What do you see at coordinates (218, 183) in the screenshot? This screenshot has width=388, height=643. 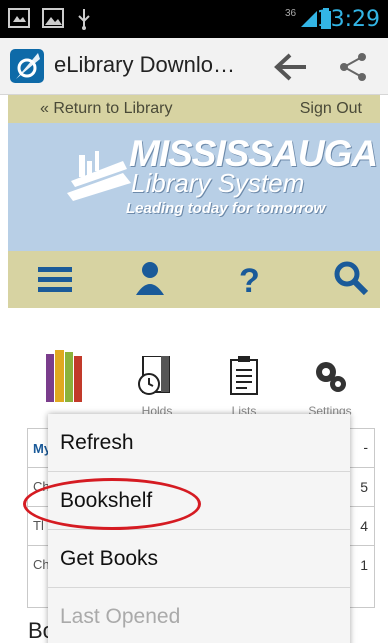 I see `banner-subtitle: Library System` at bounding box center [218, 183].